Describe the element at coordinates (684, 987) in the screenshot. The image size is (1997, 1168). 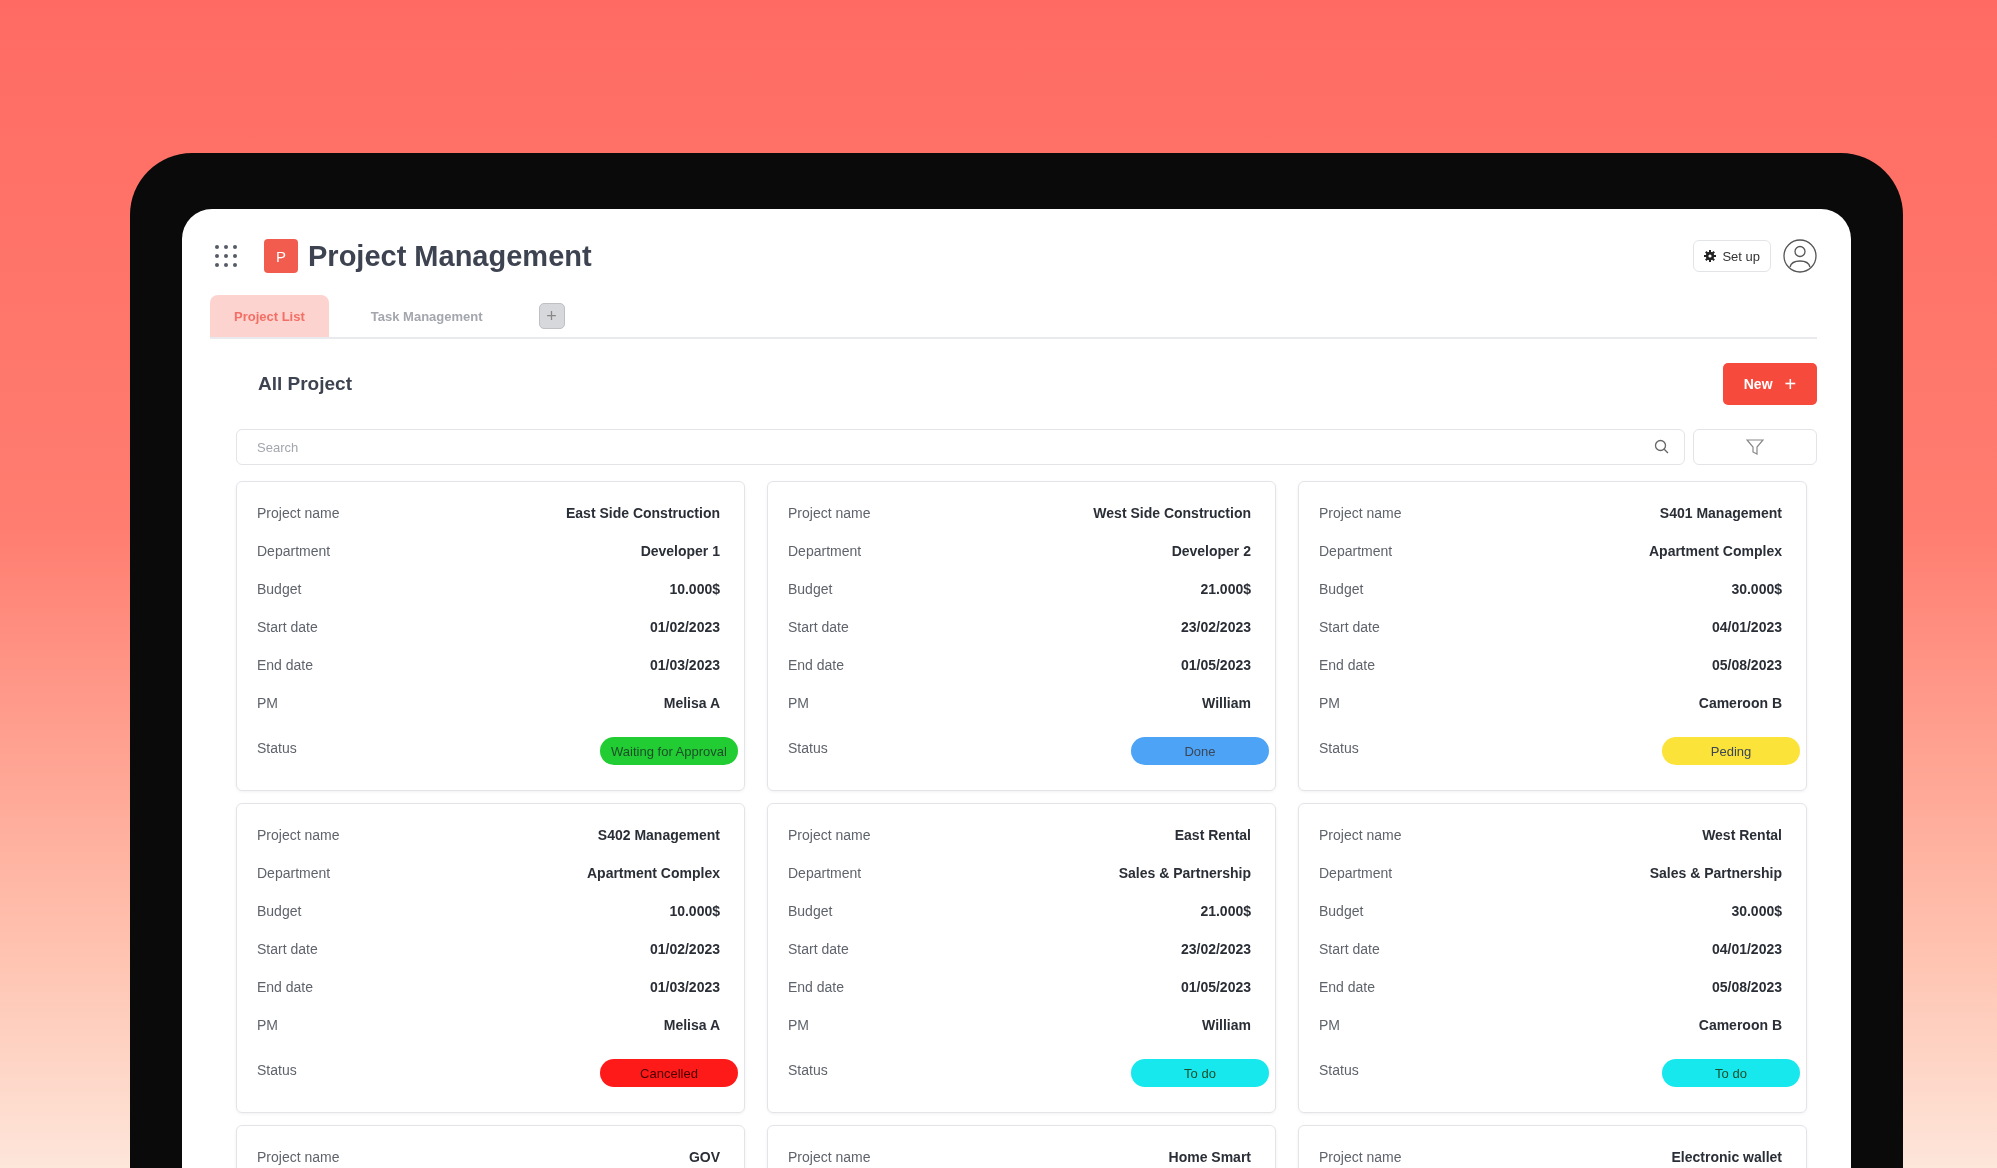
I see `field-value: 01/03/2023` at that location.